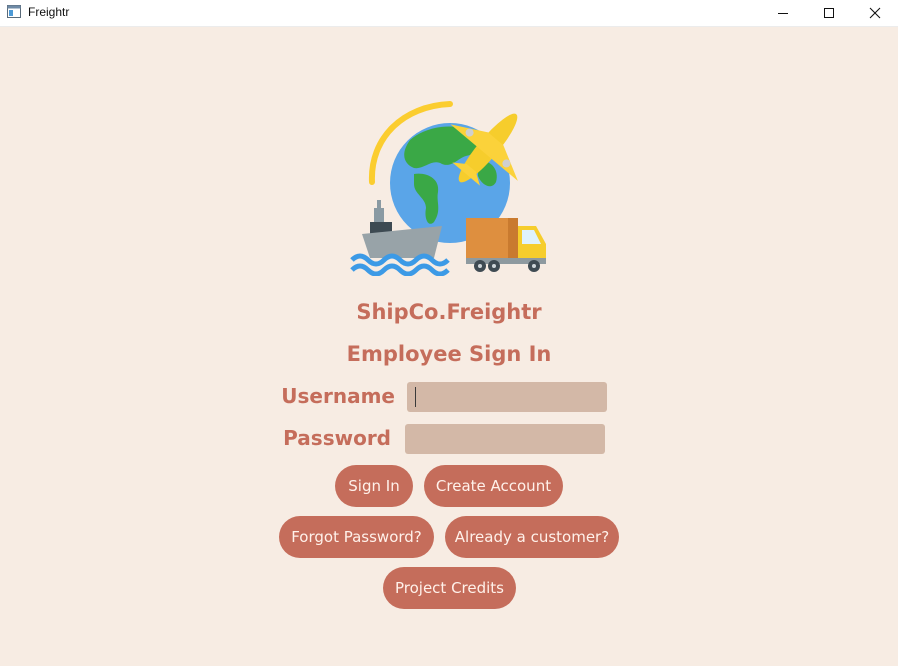 This screenshot has width=898, height=666. I want to click on sign-in-button: Sign In, so click(374, 486).